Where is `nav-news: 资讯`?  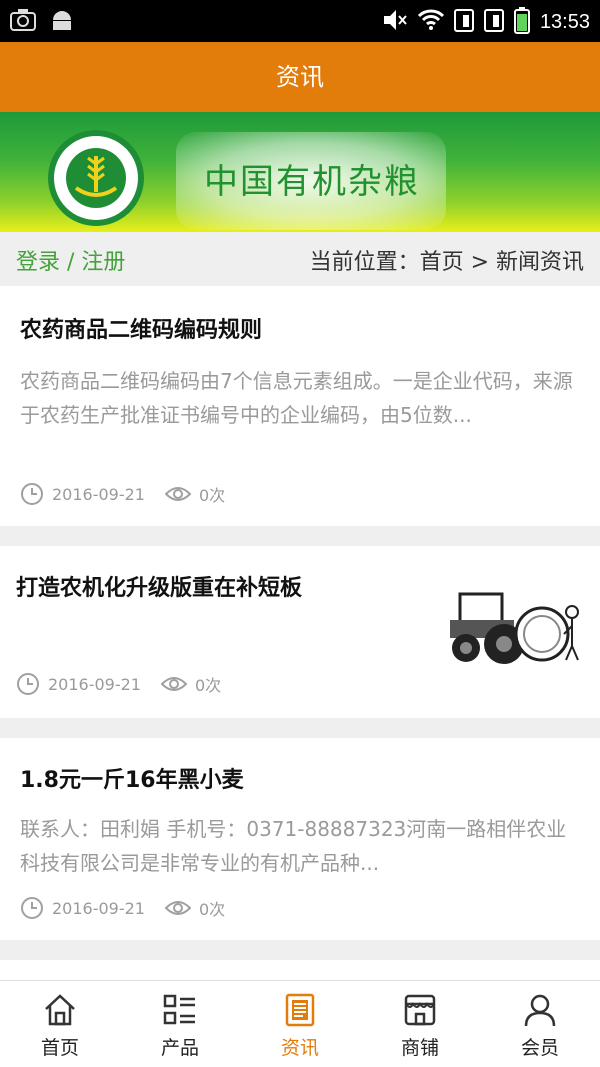 nav-news: 资讯 is located at coordinates (300, 1024).